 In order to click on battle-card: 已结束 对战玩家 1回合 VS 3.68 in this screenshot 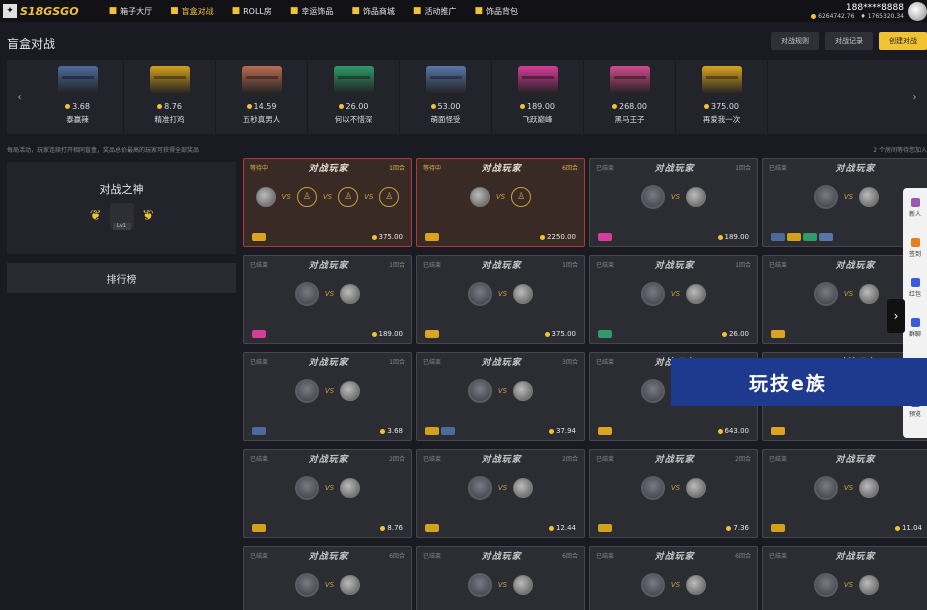, I will do `click(327, 396)`.